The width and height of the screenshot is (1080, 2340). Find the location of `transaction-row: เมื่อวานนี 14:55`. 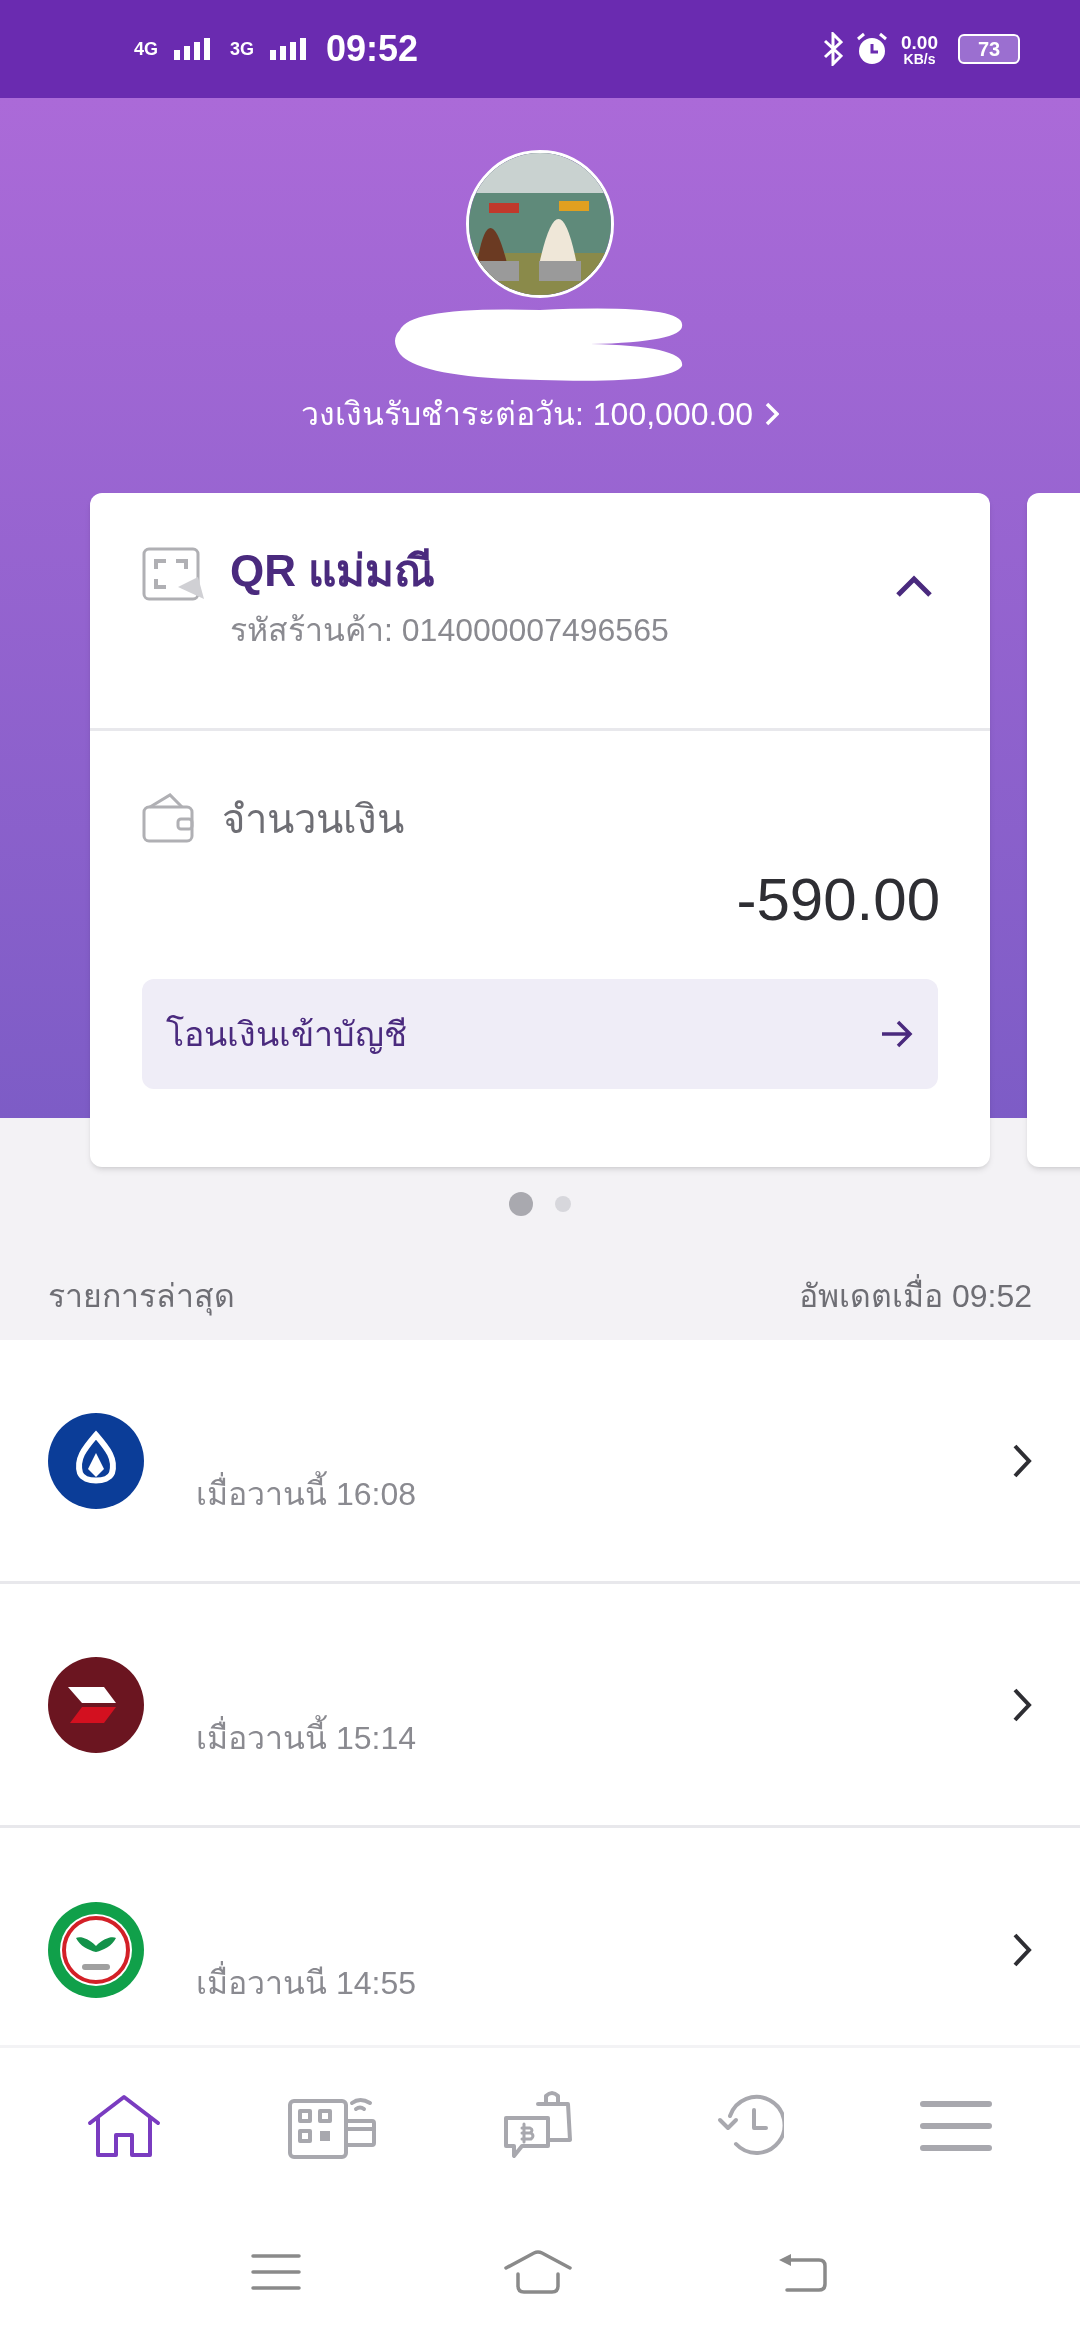

transaction-row: เมื่อวานนี 14:55 is located at coordinates (540, 1936).